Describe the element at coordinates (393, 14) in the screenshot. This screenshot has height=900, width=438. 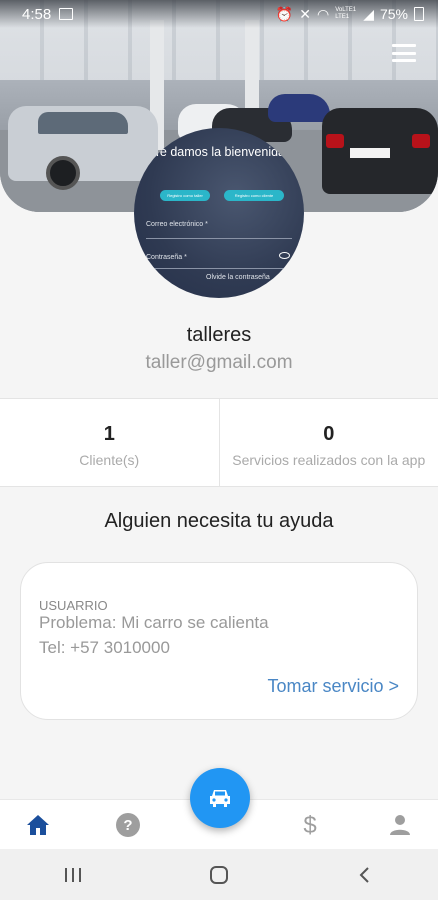
I see `battery-percent: 75%` at that location.